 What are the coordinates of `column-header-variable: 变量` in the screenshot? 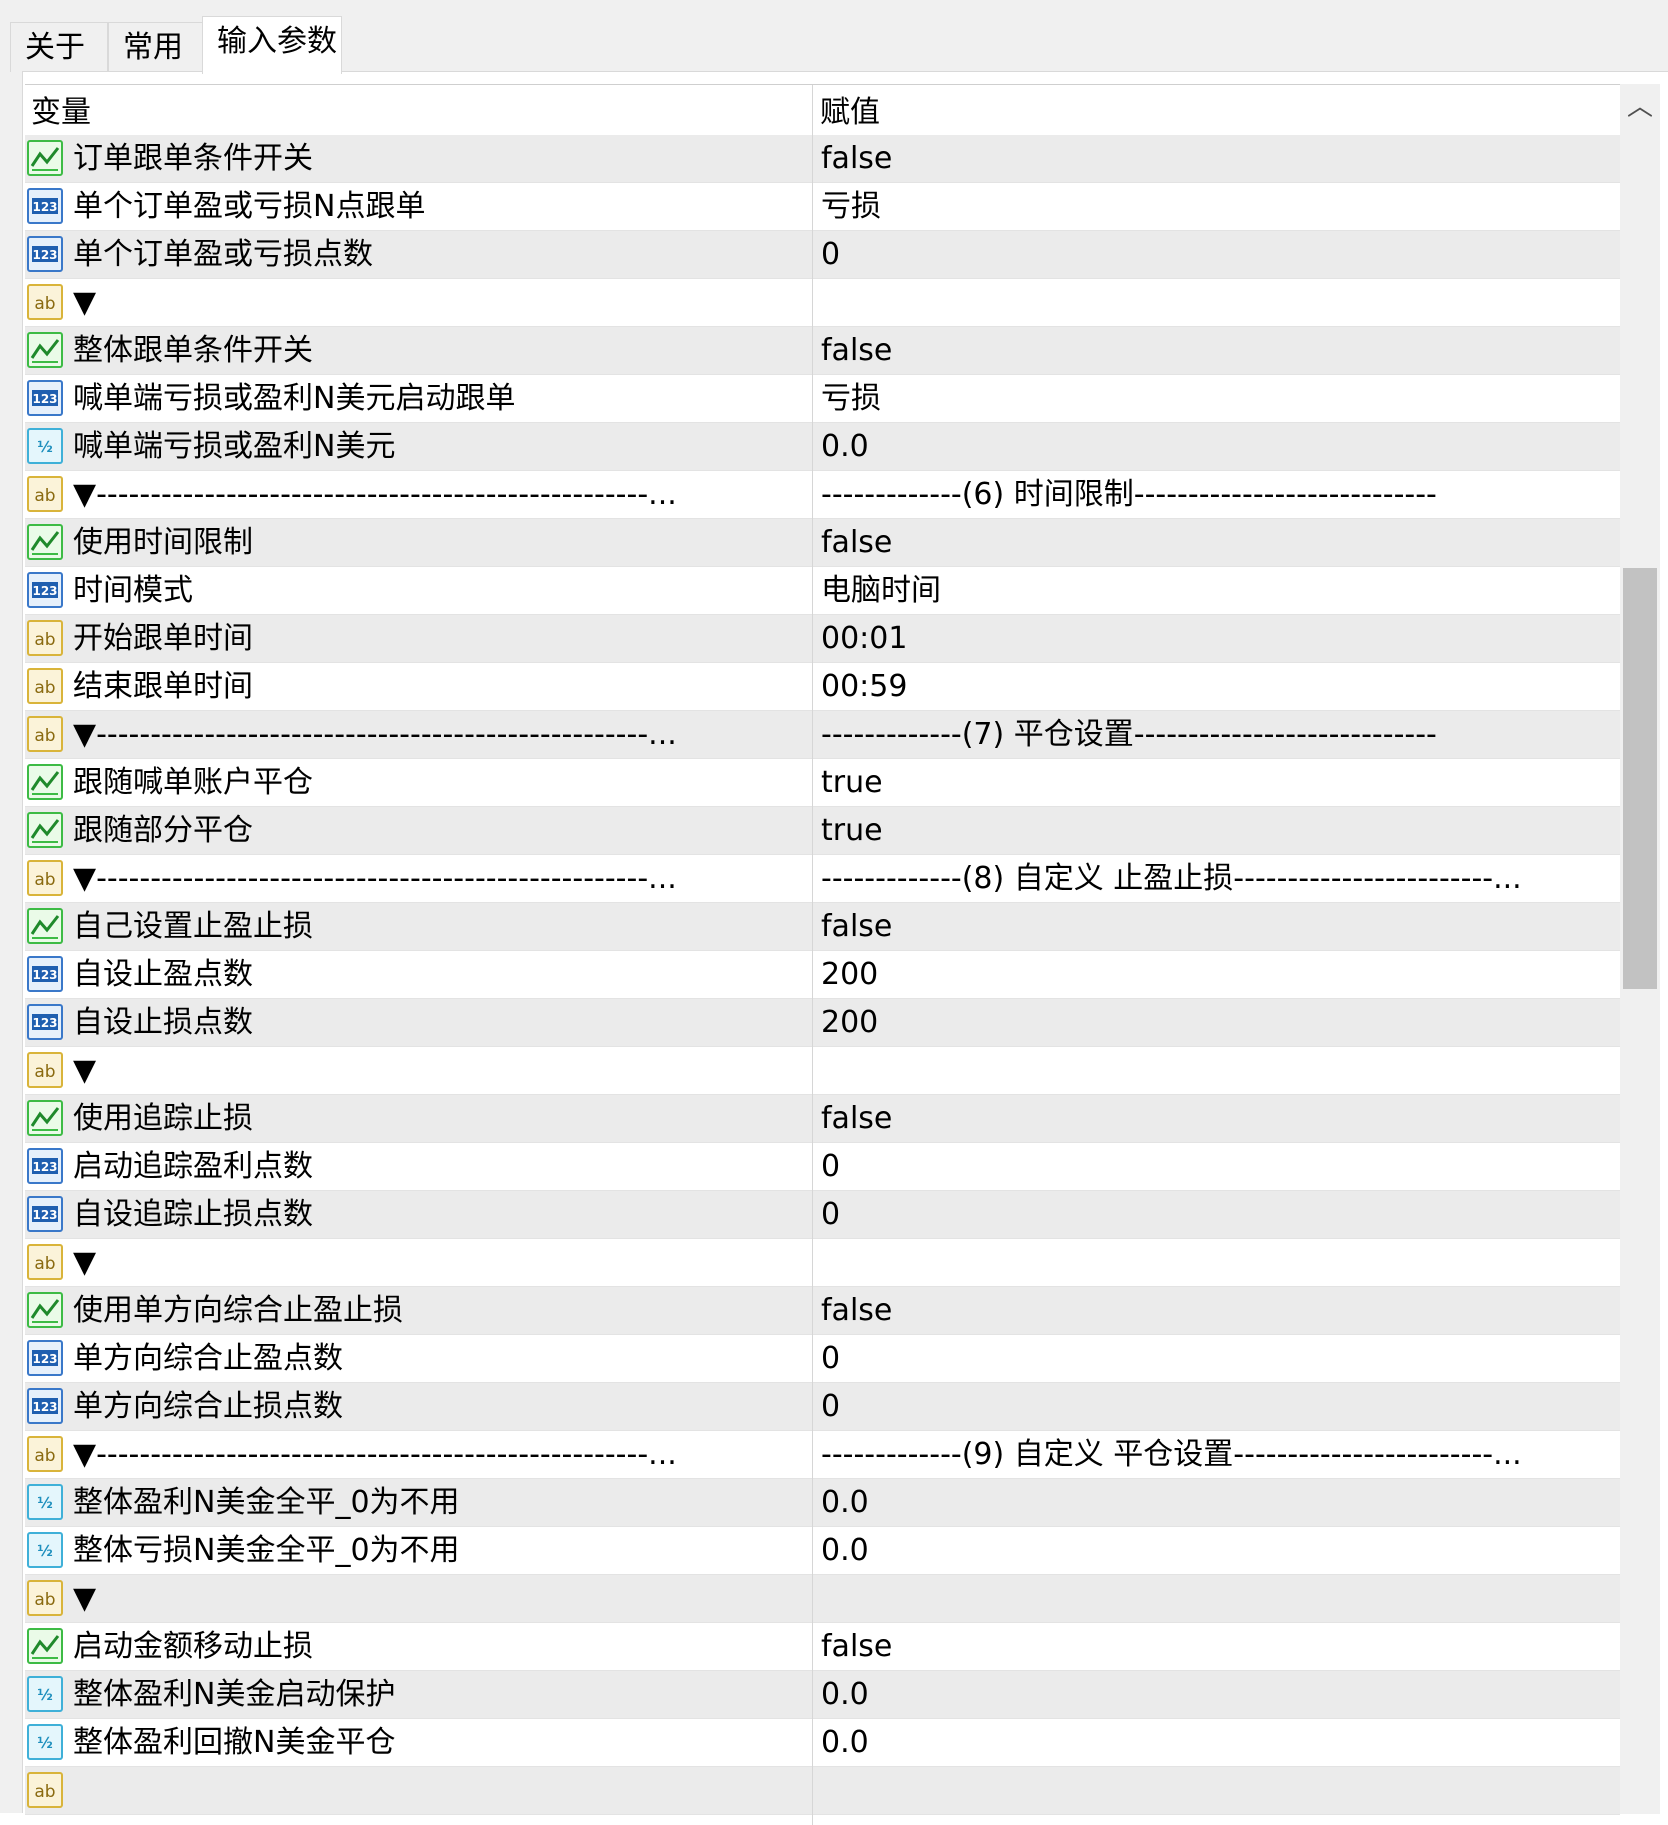 It's located at (61, 113).